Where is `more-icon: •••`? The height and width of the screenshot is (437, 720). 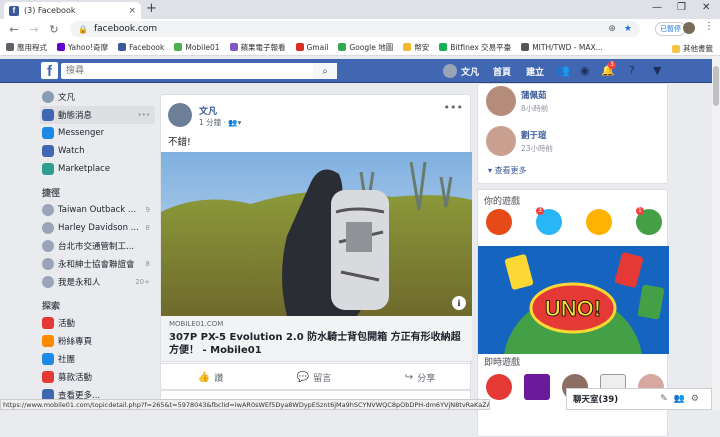 more-icon: ••• is located at coordinates (144, 115).